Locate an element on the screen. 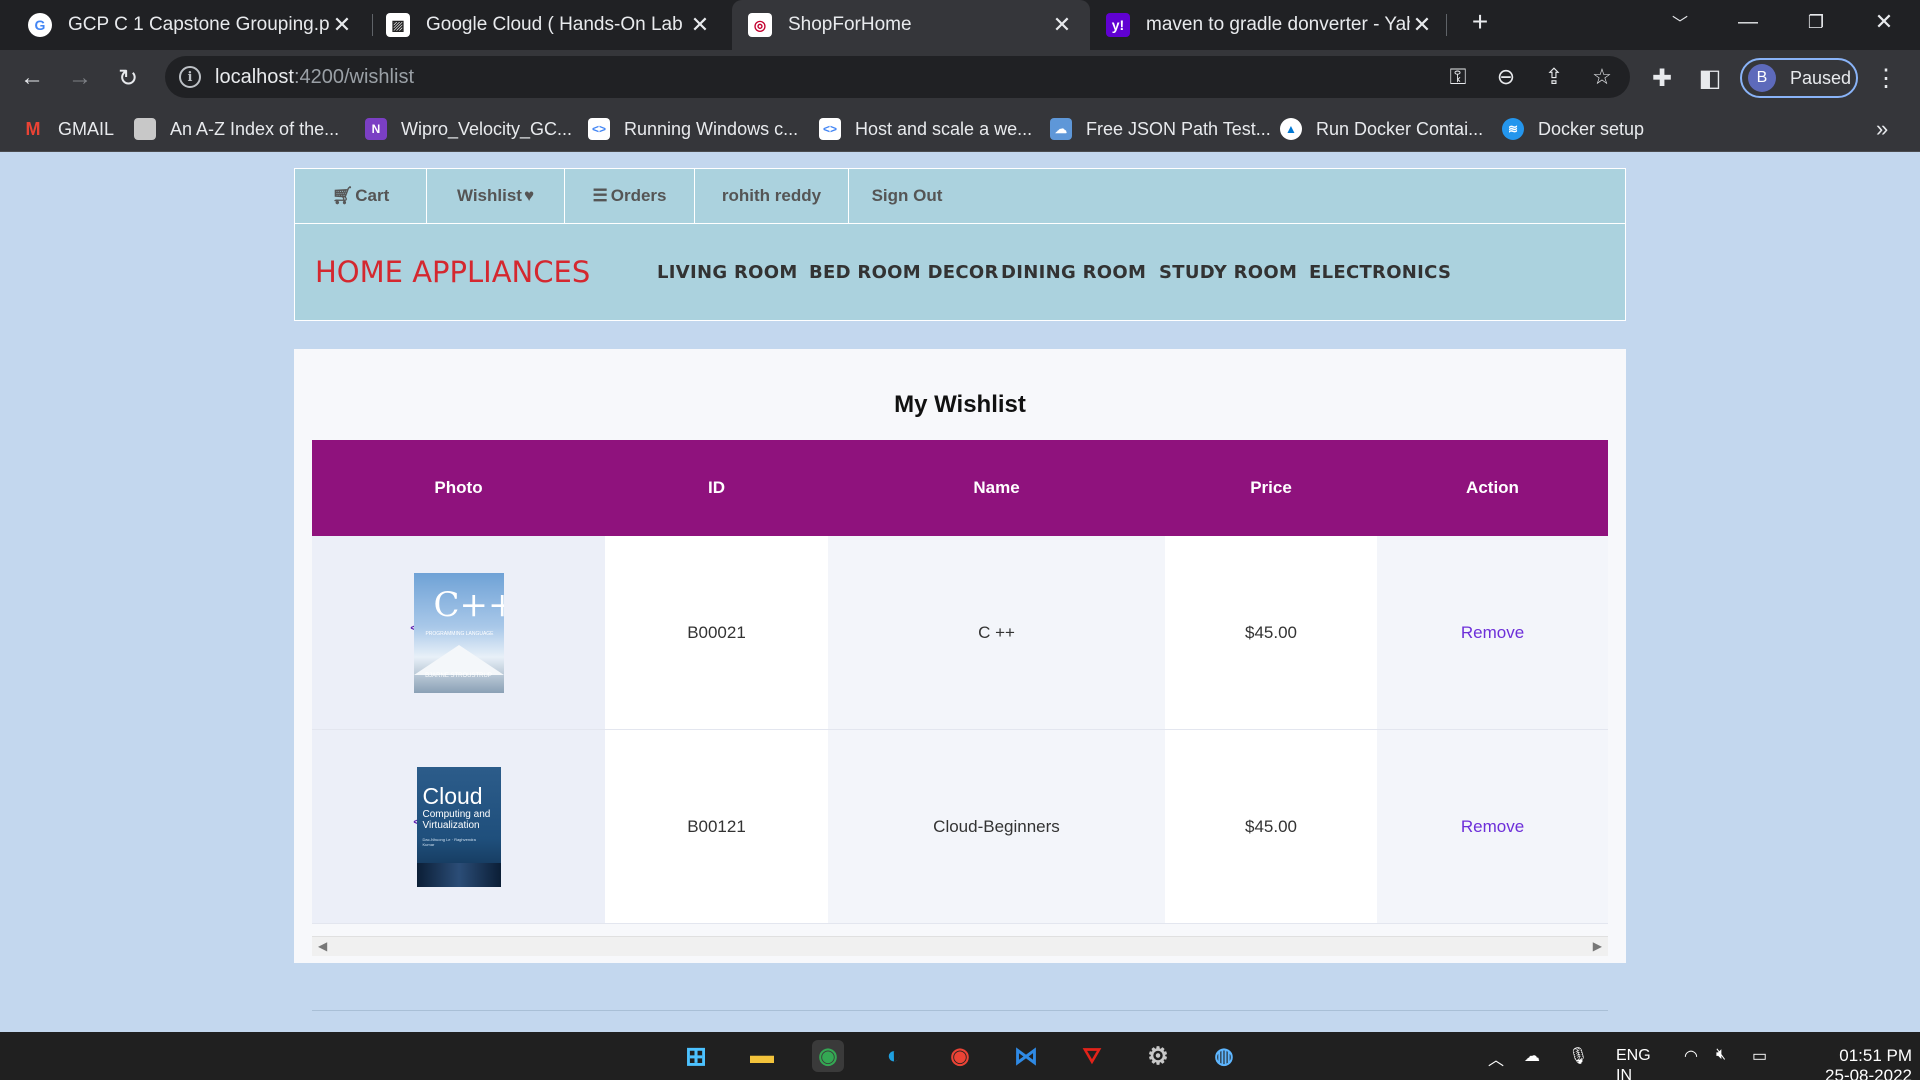 The height and width of the screenshot is (1080, 1920). share-icon: ⇪ is located at coordinates (1554, 77).